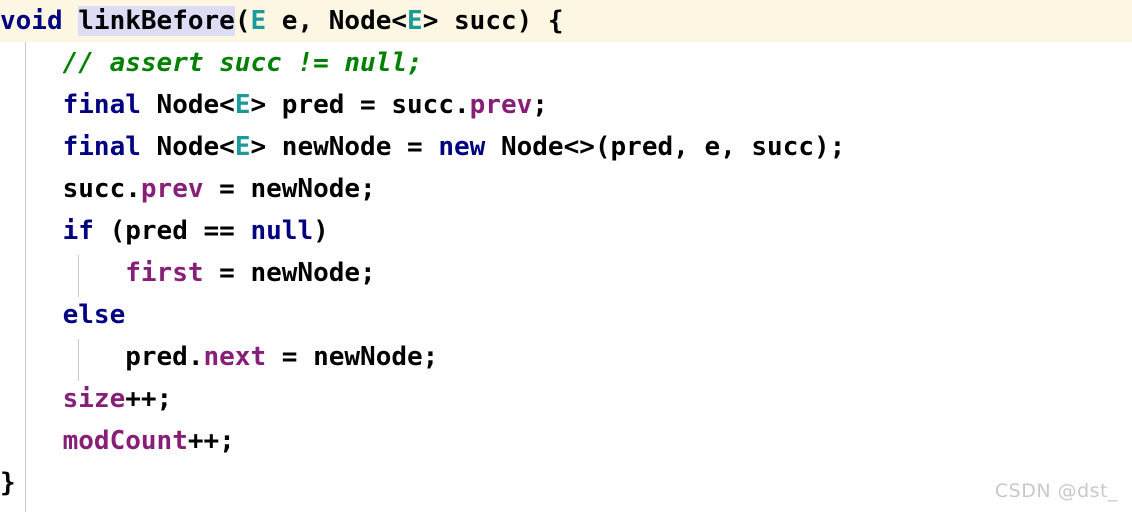  Describe the element at coordinates (78, 231) in the screenshot. I see `code-token-keyword: if` at that location.